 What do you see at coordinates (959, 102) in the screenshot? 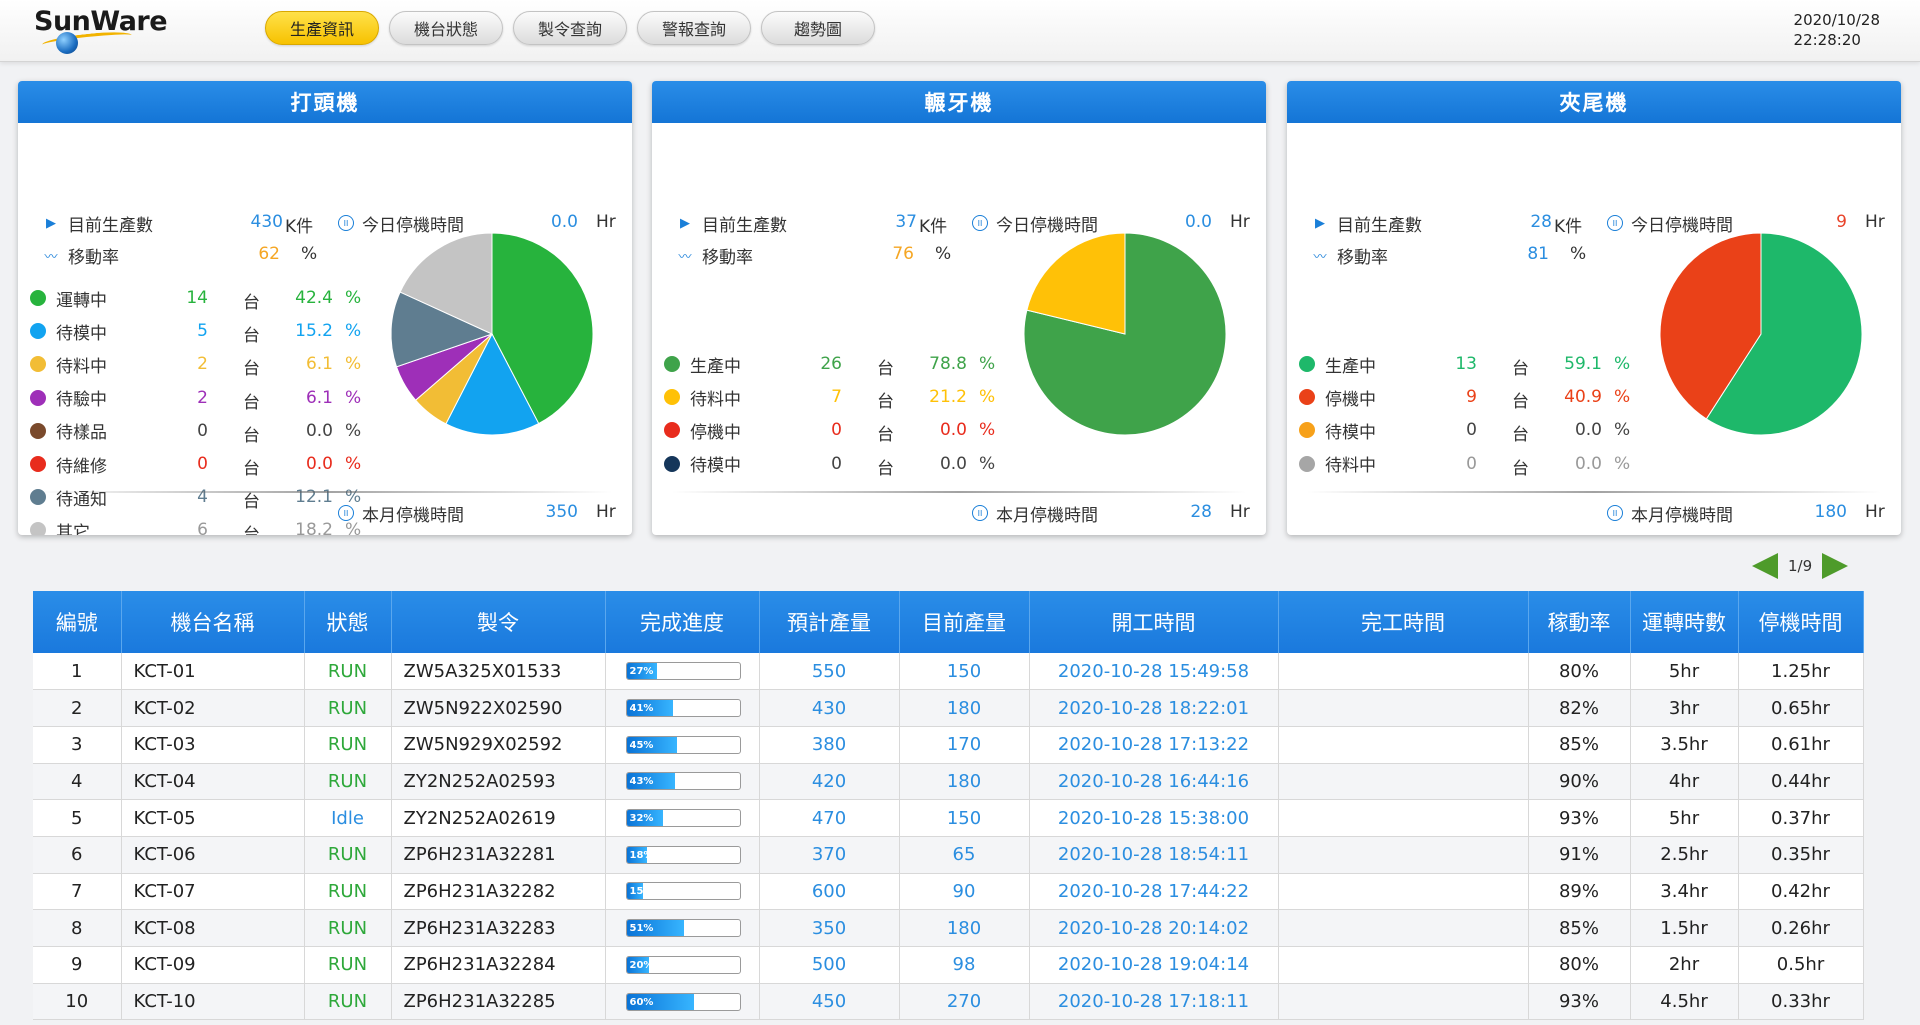
I see `panel-title: 輾牙機` at bounding box center [959, 102].